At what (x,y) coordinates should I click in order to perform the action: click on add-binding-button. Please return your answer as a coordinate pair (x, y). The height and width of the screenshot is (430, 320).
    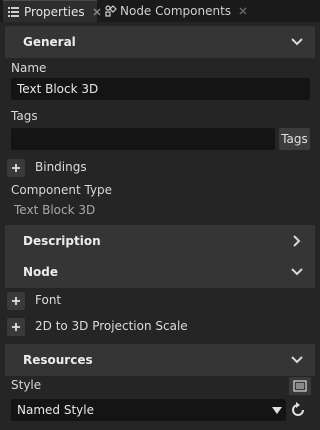
    Looking at the image, I should click on (16, 168).